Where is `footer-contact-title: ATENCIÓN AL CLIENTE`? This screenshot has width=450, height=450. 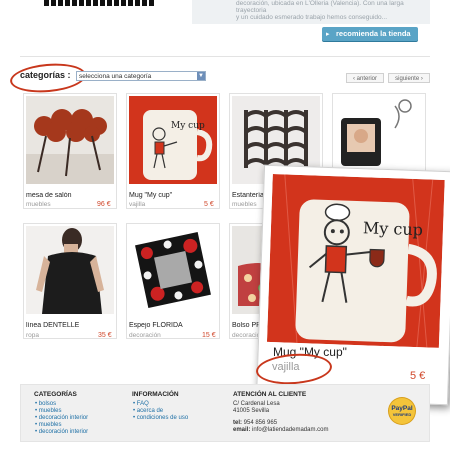
footer-contact-title: ATENCIÓN AL CLIENTE is located at coordinates (270, 394).